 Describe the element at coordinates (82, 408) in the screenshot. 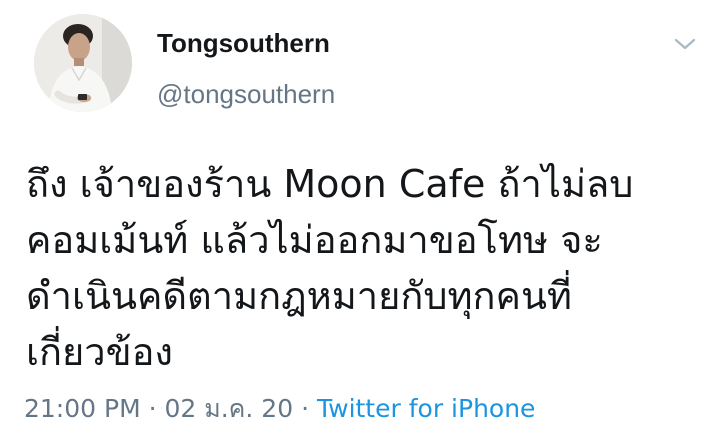

I see `tweet-time: 21:00 PM` at that location.